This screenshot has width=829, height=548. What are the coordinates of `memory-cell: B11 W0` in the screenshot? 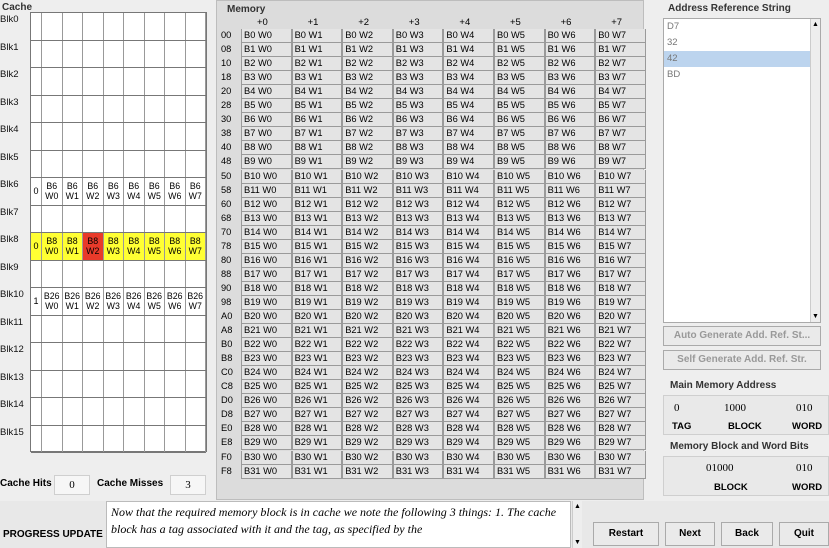 It's located at (266, 190).